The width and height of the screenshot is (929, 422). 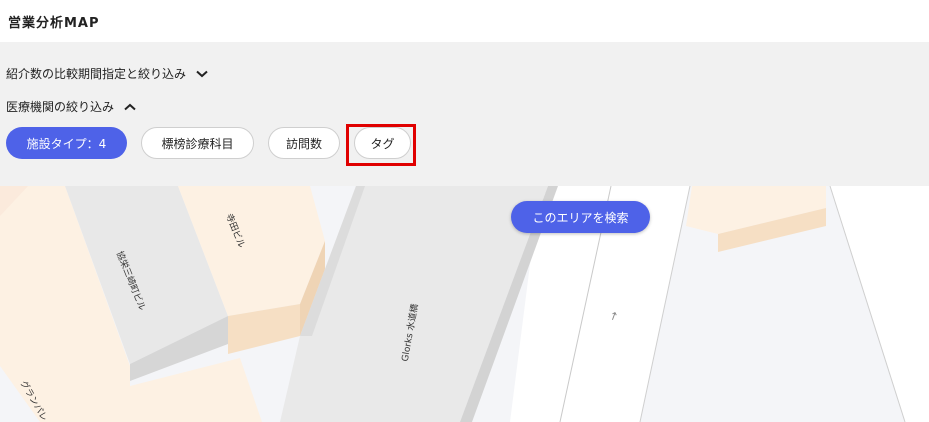 What do you see at coordinates (879, 304) in the screenshot?
I see `map-road` at bounding box center [879, 304].